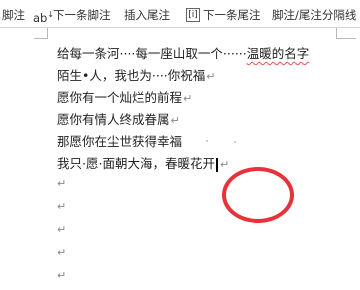  What do you see at coordinates (136, 76) in the screenshot?
I see `text-line: 陌生•人，我也为····你祝福↵` at bounding box center [136, 76].